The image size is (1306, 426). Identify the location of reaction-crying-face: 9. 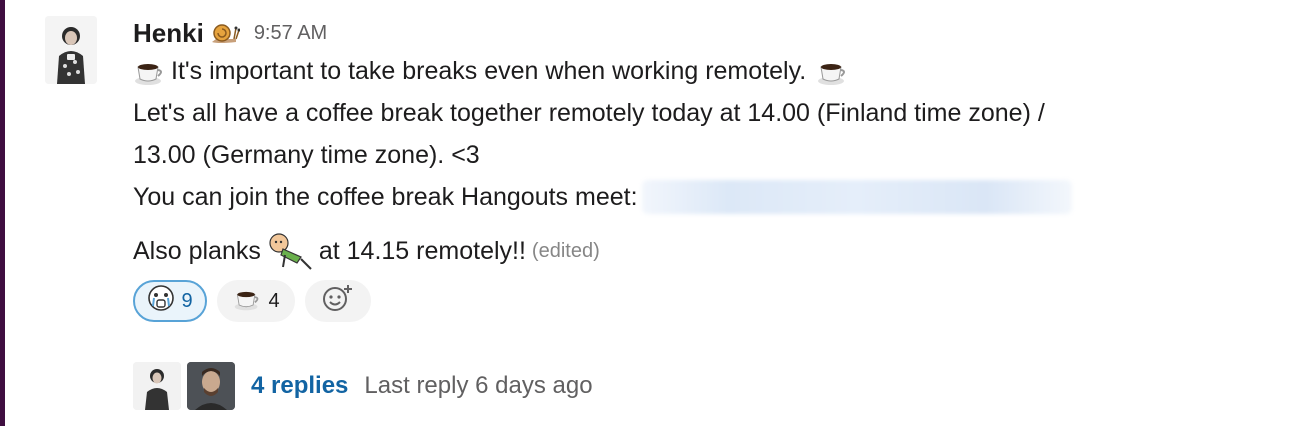
(170, 301).